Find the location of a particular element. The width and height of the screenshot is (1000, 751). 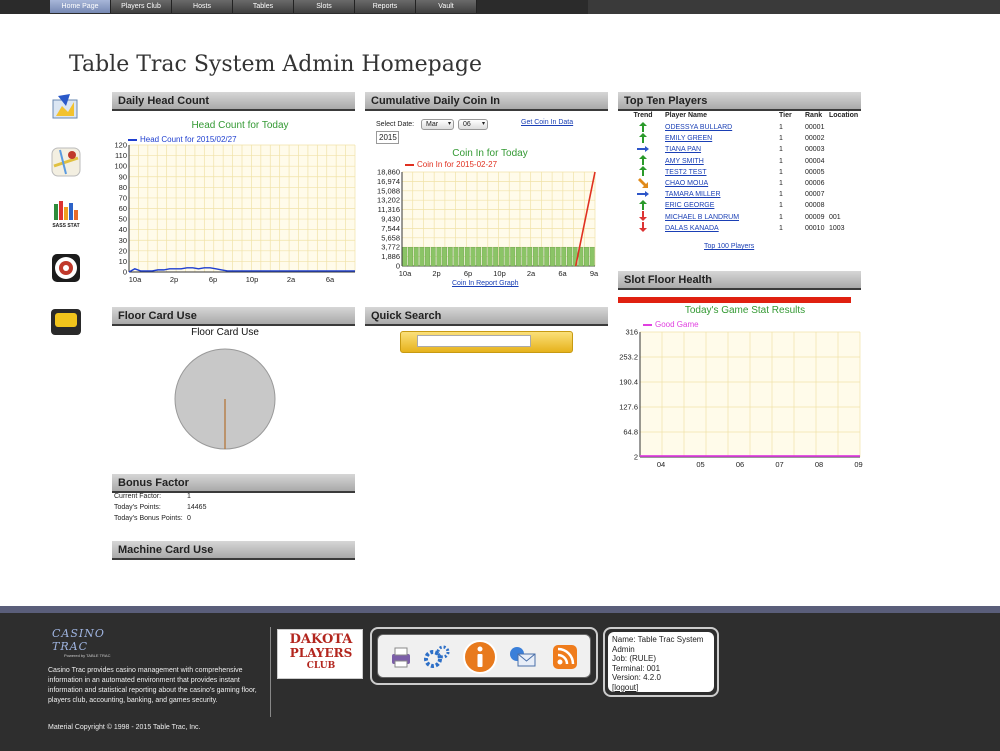

trend-down-right-icon is located at coordinates (643, 183).